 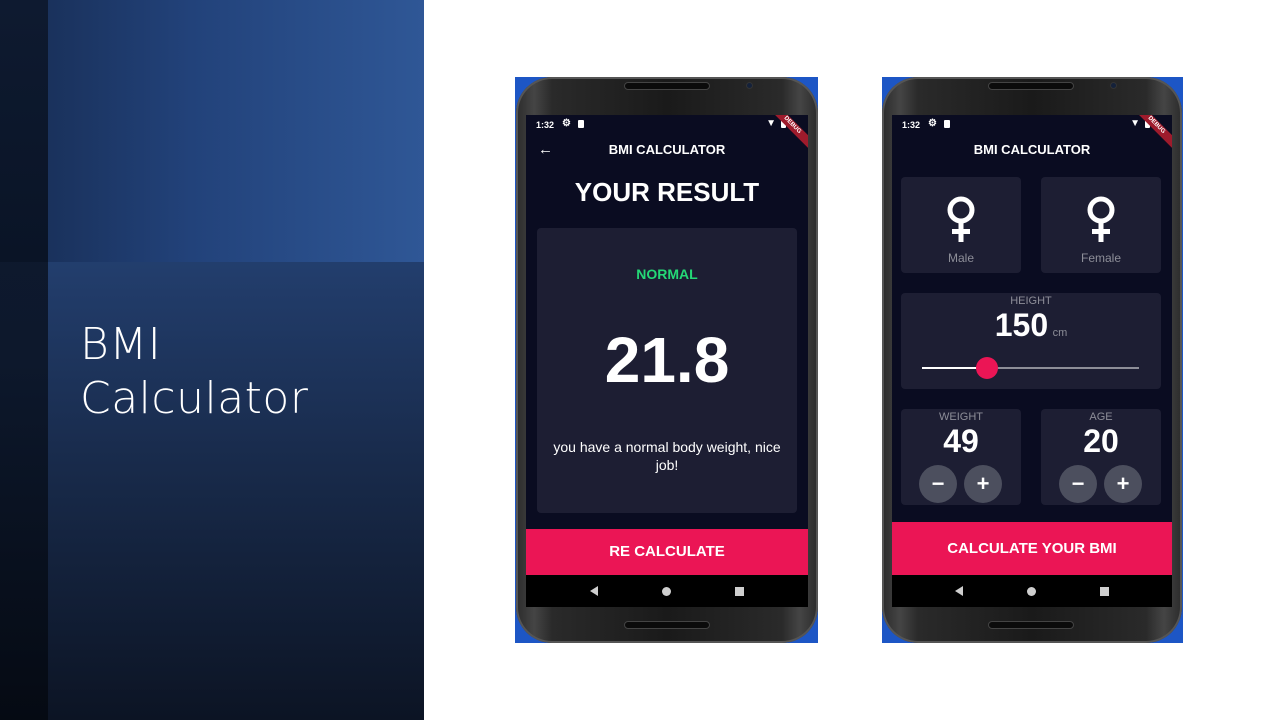 I want to click on result-status: NORMAL, so click(x=667, y=274).